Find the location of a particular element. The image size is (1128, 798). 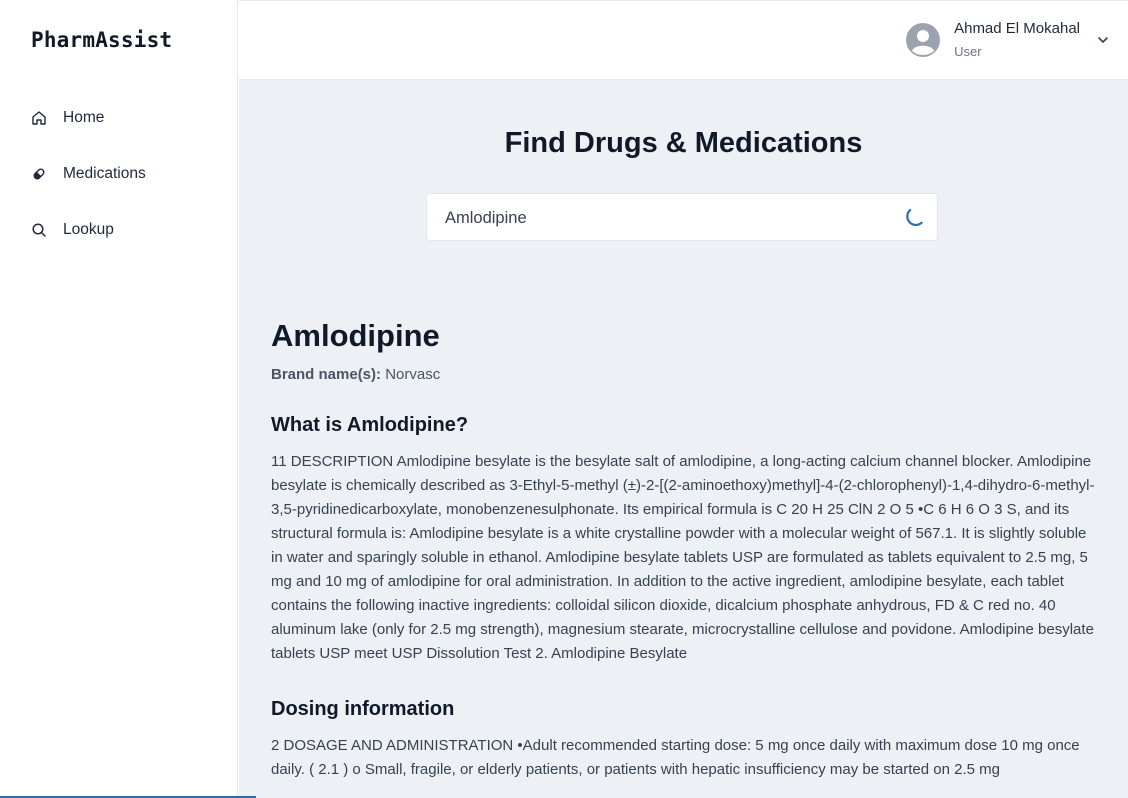

sidebar-item-lookup: Lookup is located at coordinates (119, 230).